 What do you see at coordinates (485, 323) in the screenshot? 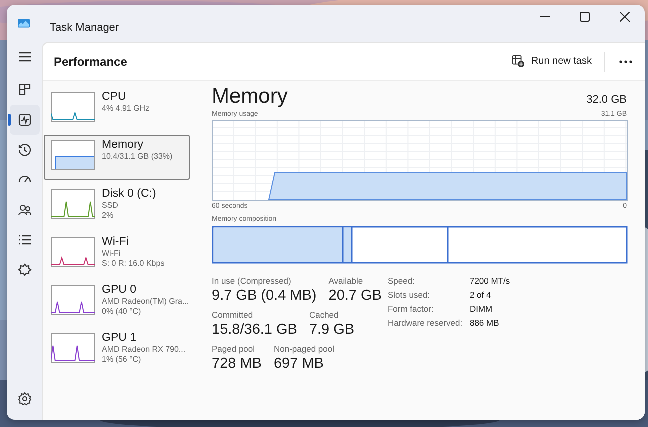
I see `spec-value: 886 MB` at bounding box center [485, 323].